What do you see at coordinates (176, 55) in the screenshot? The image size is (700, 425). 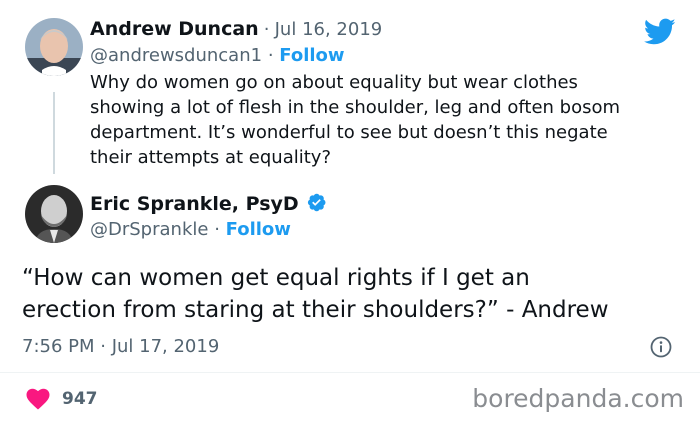 I see `author-handle: @andrewsduncan1` at bounding box center [176, 55].